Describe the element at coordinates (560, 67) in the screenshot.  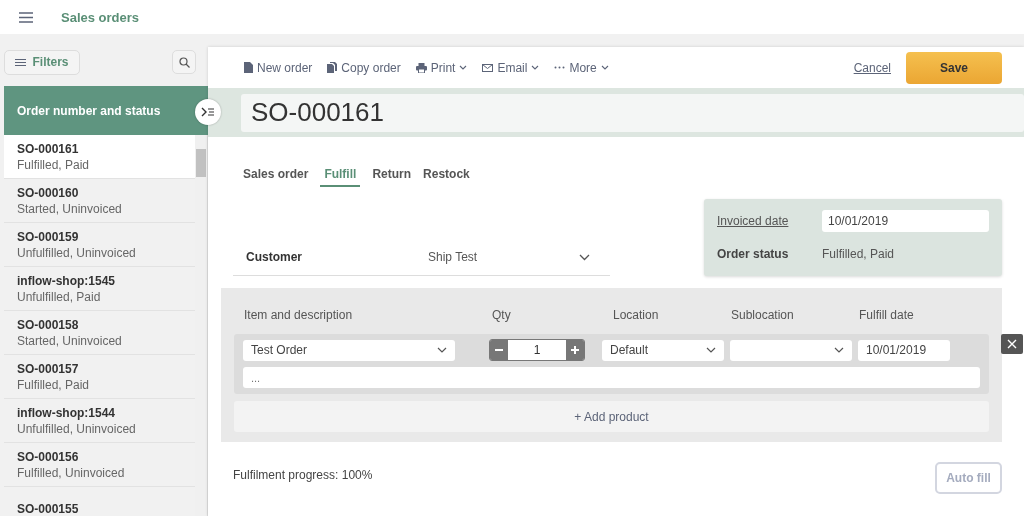
I see `dots-icon` at that location.